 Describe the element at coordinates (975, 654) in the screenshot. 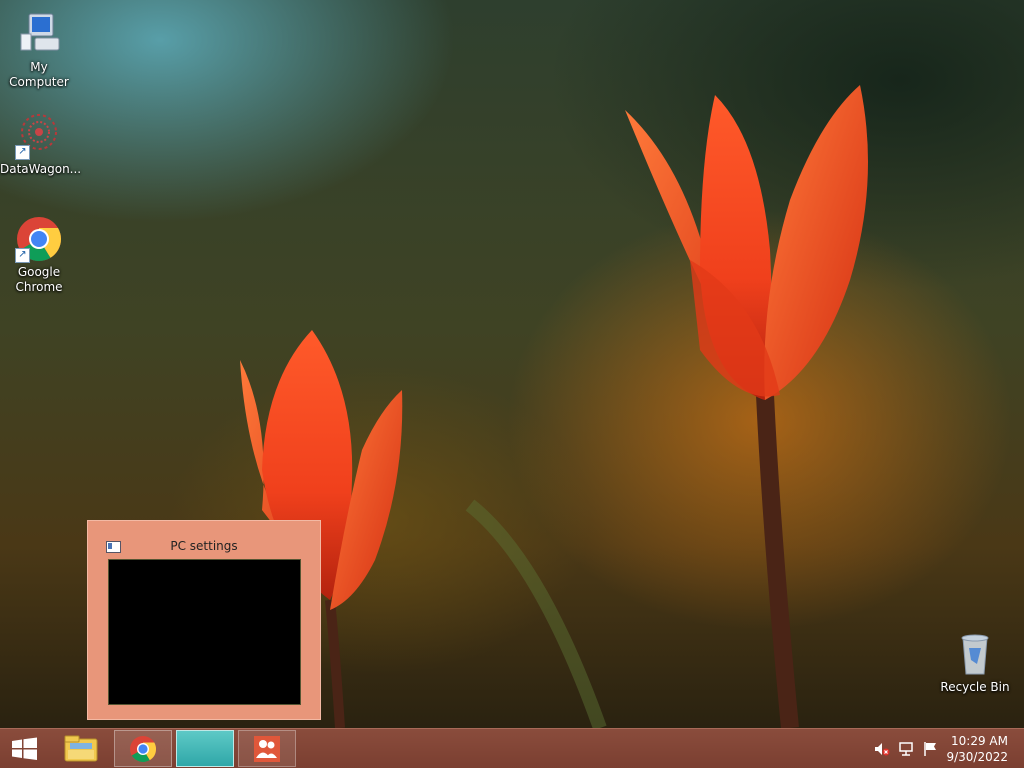

I see `recycle-bin-icon` at that location.